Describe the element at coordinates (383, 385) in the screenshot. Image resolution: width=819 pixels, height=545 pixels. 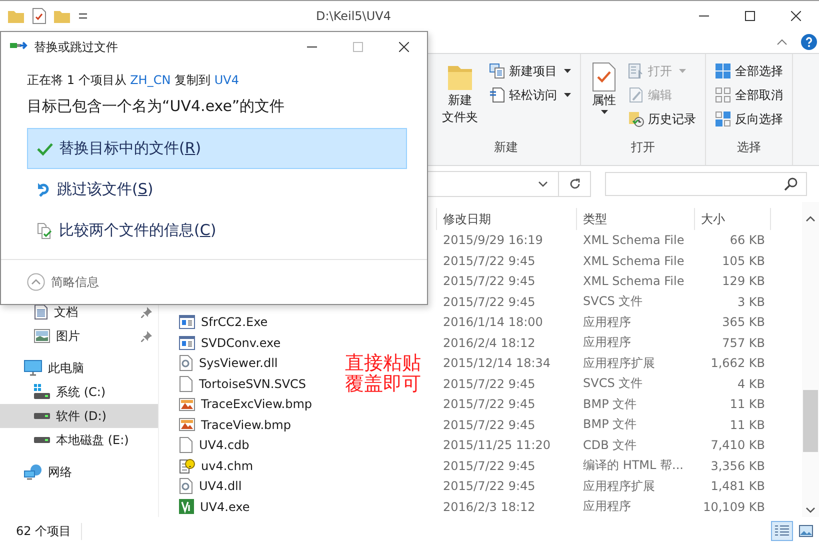
I see `annotation-text: 覆盖即可` at that location.